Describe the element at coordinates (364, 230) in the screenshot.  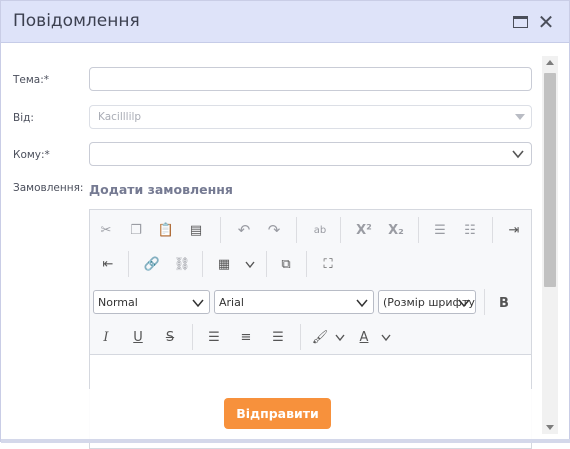
I see `superscript-icon: X²` at that location.